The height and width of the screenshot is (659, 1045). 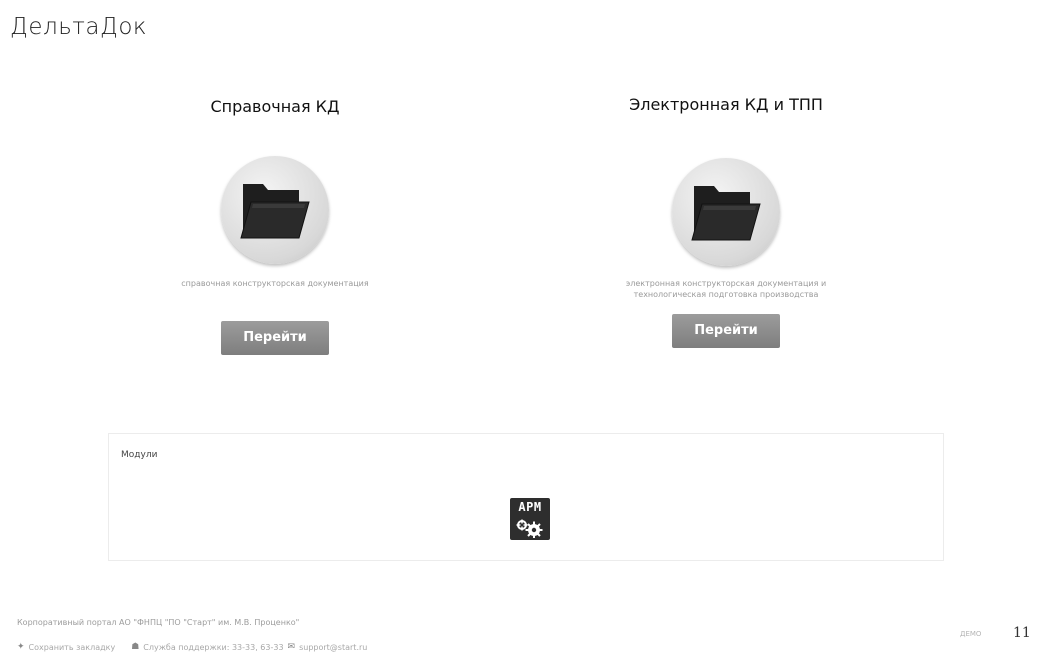 What do you see at coordinates (530, 507) in the screenshot?
I see `arm-module-label: АРМ` at bounding box center [530, 507].